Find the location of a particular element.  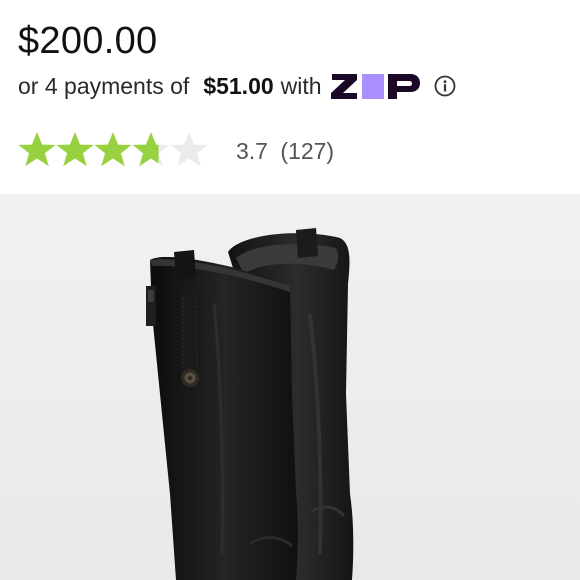

info-icon is located at coordinates (445, 86).